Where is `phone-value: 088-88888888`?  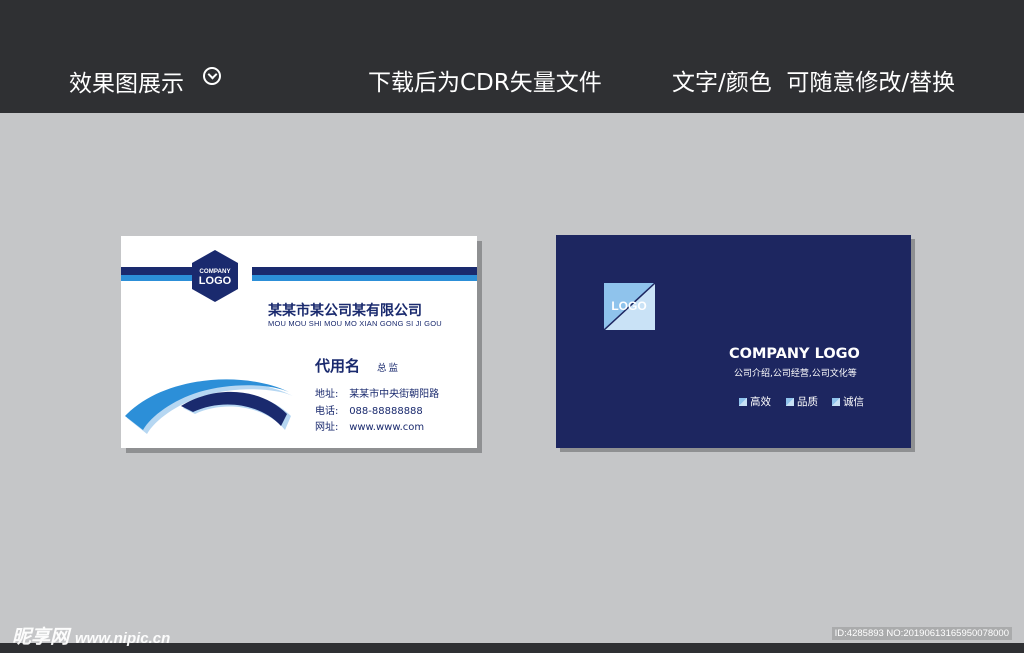 phone-value: 088-88888888 is located at coordinates (386, 411).